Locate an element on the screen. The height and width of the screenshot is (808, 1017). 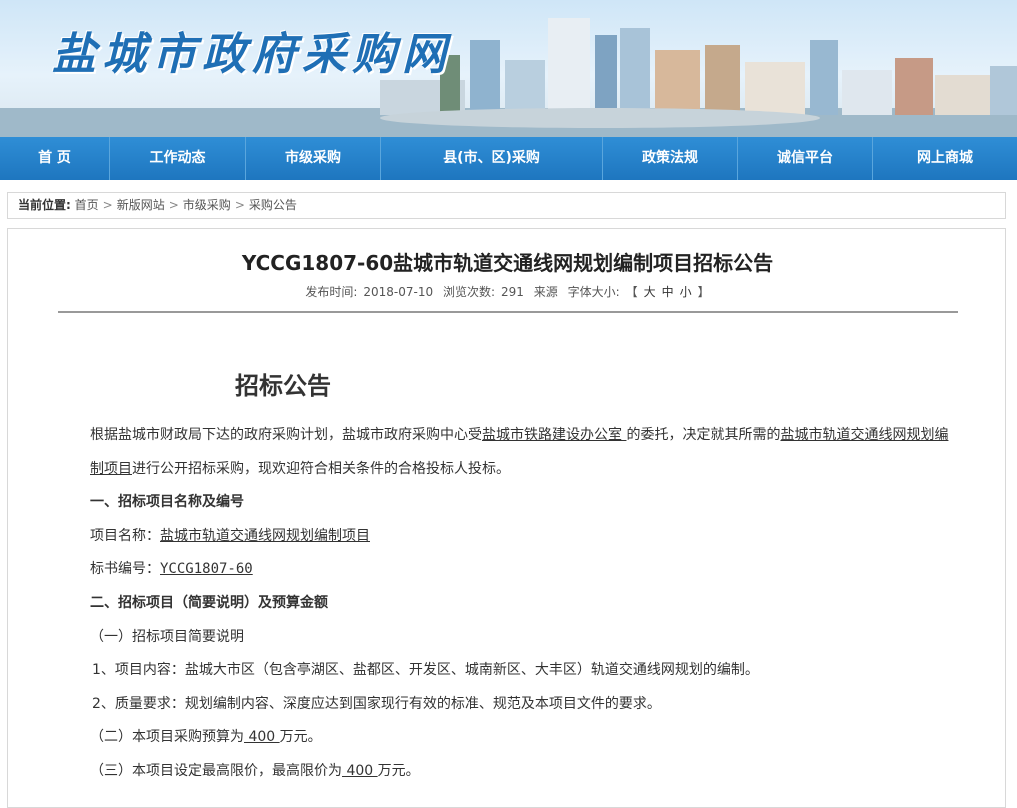
font-size-medium-button: 中 is located at coordinates (668, 292).